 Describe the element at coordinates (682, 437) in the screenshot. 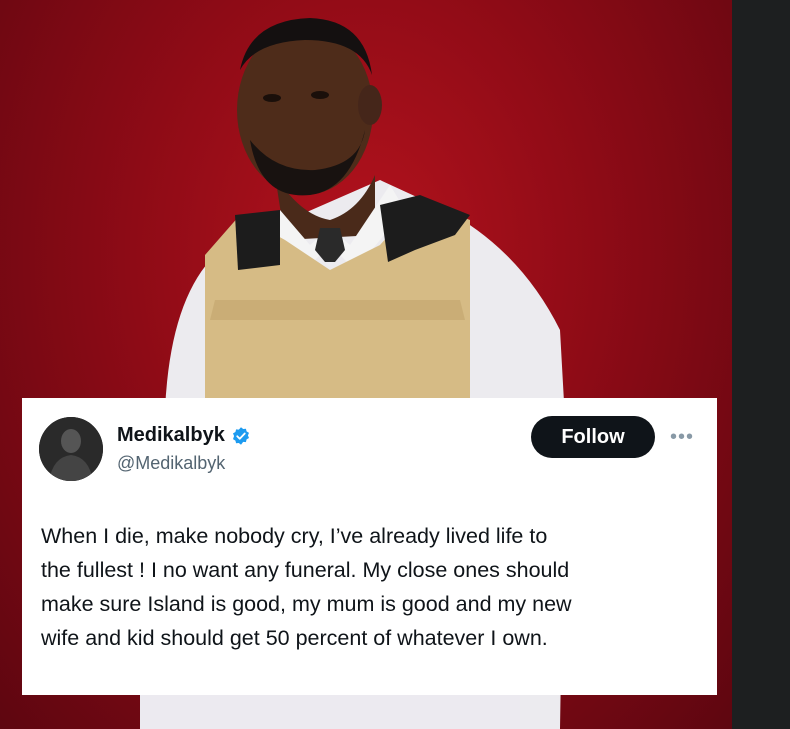

I see `more-options-icon: •••` at that location.